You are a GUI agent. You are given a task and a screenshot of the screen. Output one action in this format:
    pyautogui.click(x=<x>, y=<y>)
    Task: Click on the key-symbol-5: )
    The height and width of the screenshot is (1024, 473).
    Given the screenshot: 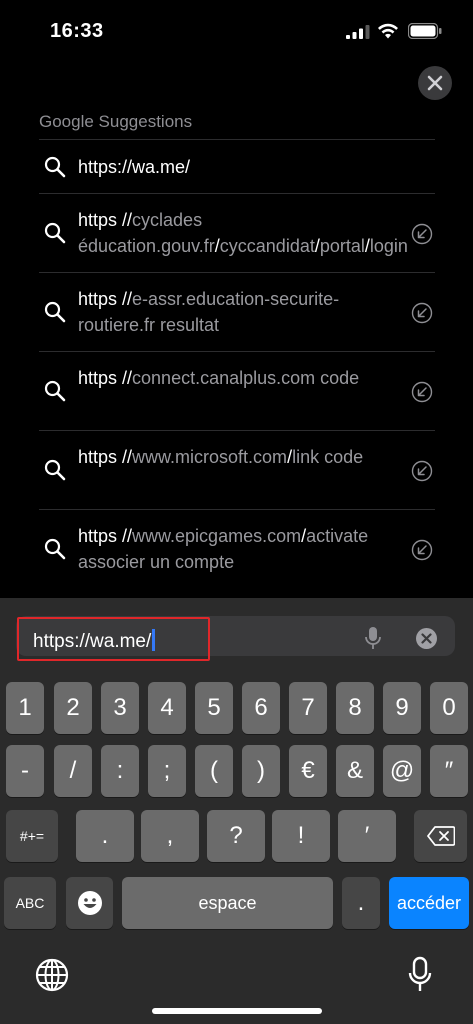 What is the action you would take?
    pyautogui.click(x=261, y=771)
    